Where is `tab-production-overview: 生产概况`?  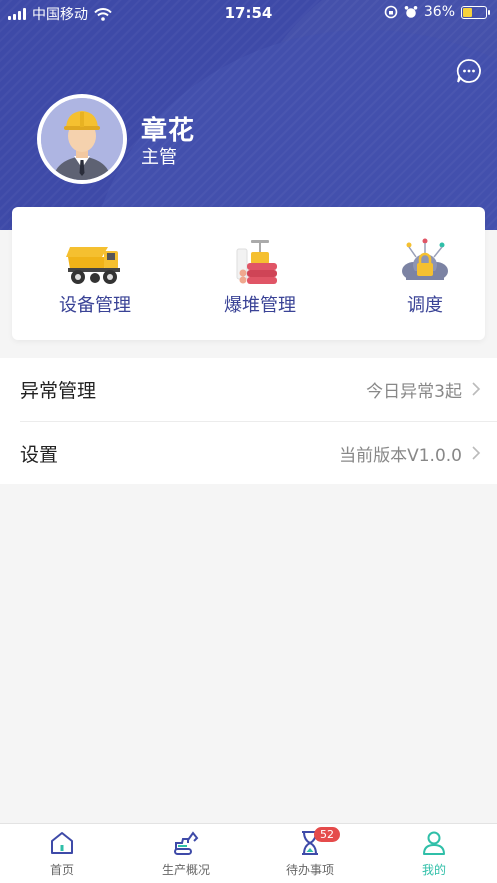 tab-production-overview: 生产概况 is located at coordinates (186, 853).